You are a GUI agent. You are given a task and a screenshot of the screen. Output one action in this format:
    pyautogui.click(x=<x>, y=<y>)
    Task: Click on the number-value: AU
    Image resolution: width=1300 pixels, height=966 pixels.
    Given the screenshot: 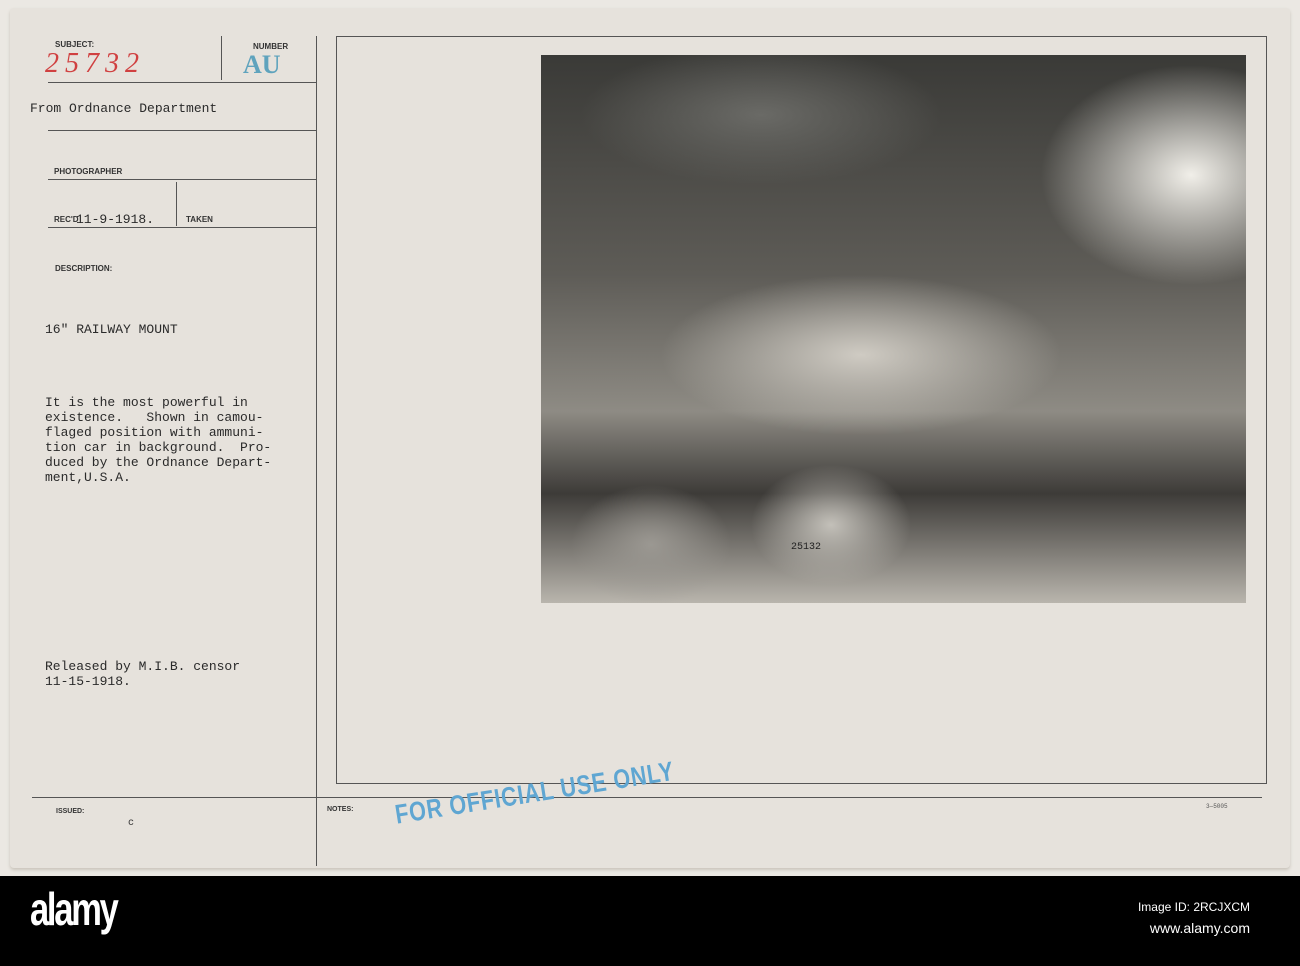 What is the action you would take?
    pyautogui.click(x=262, y=64)
    